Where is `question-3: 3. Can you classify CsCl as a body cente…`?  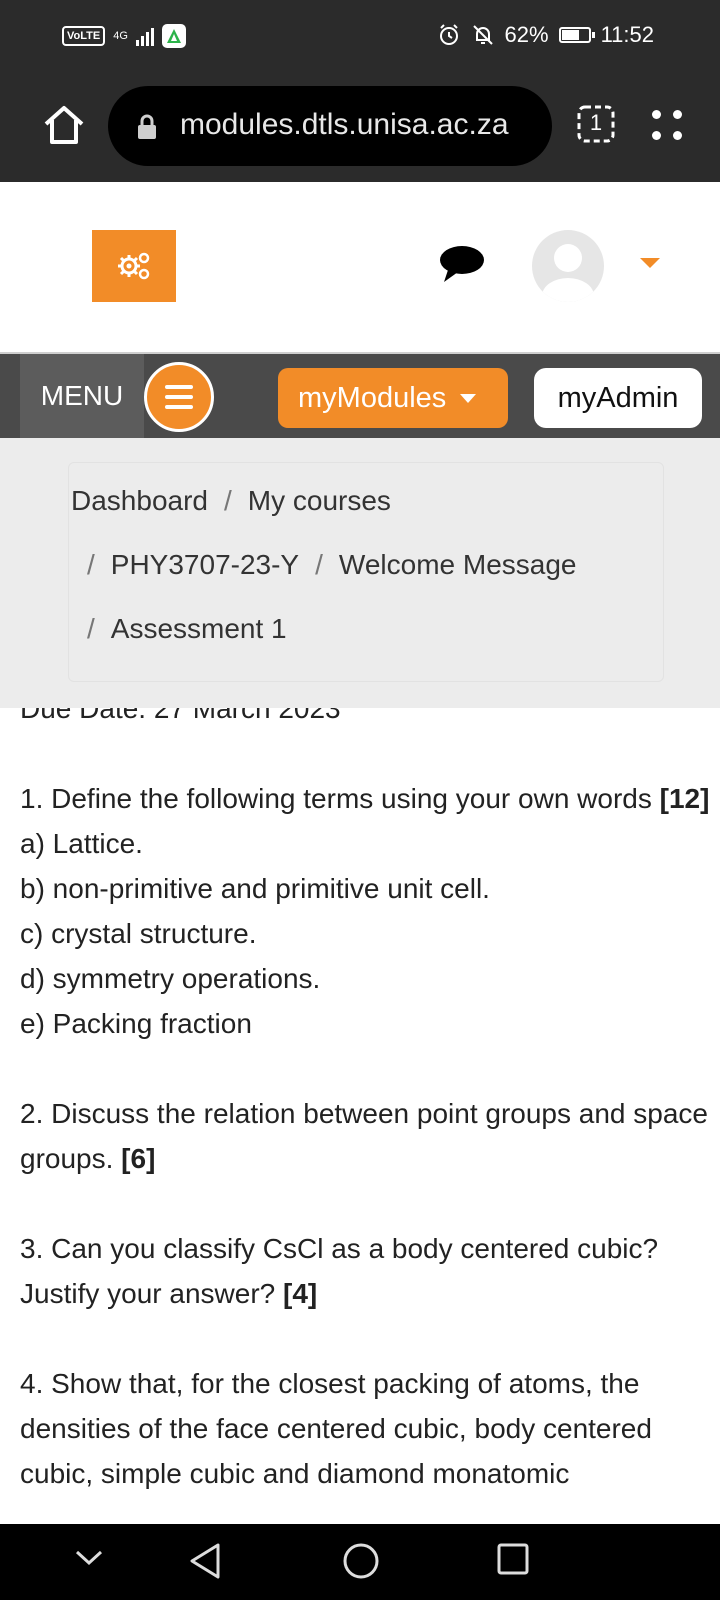
question-3: 3. Can you classify CsCl as a body cente… is located at coordinates (339, 1271).